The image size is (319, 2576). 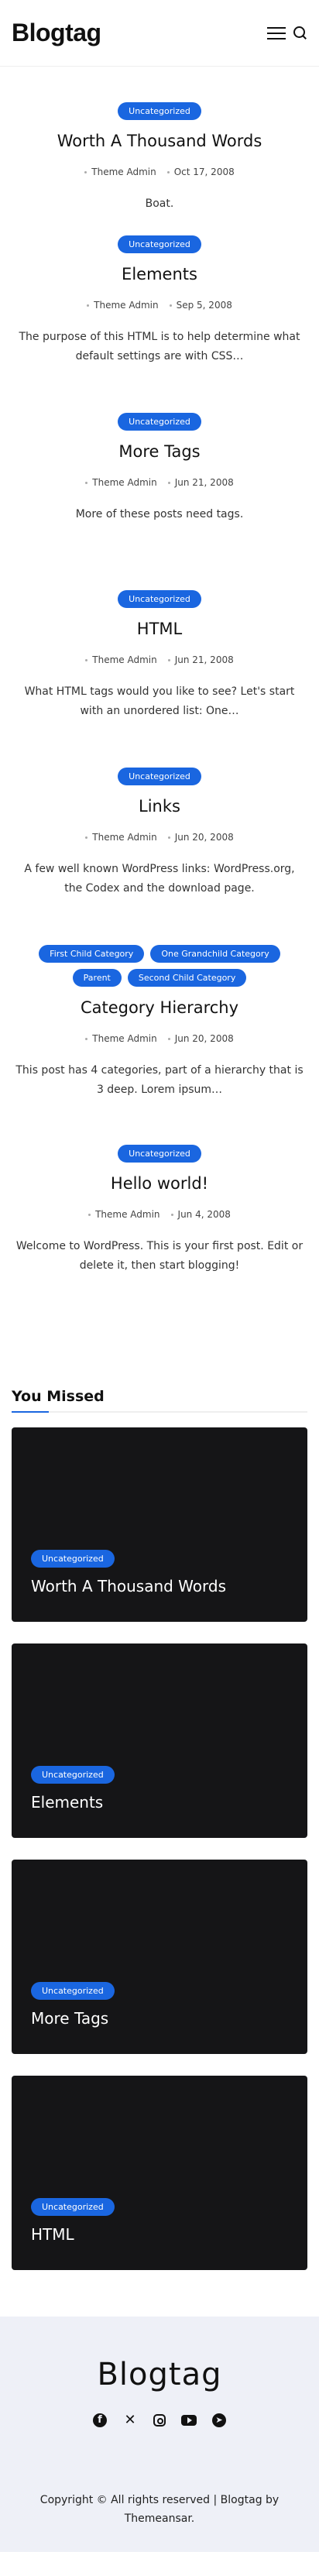 I want to click on post-date: Oct 17, 2008, so click(x=205, y=172).